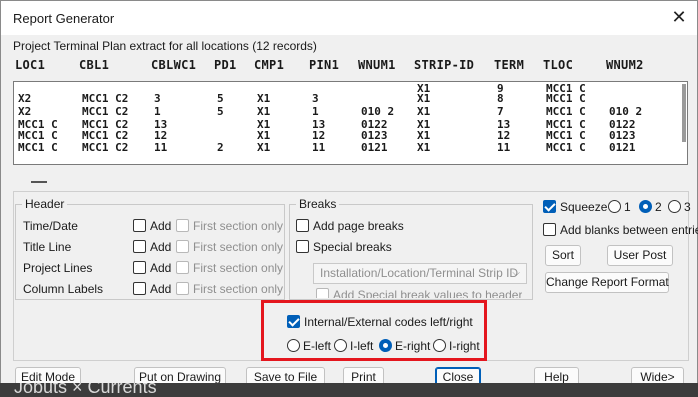 The height and width of the screenshot is (397, 698). I want to click on add-page-breaks-checkbox: Add page breaks, so click(350, 226).